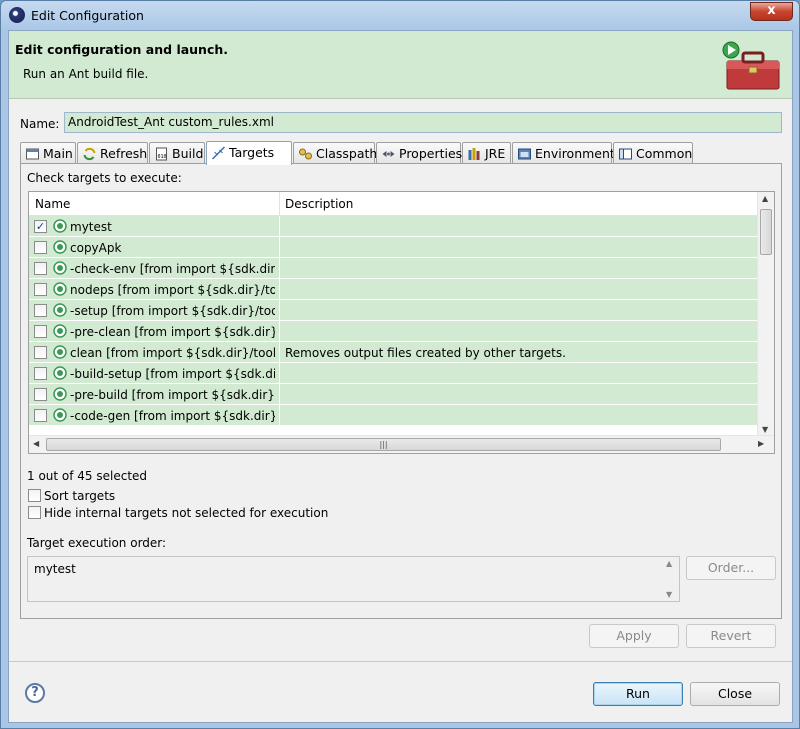 This screenshot has width=800, height=729. I want to click on tab-common: Common, so click(653, 153).